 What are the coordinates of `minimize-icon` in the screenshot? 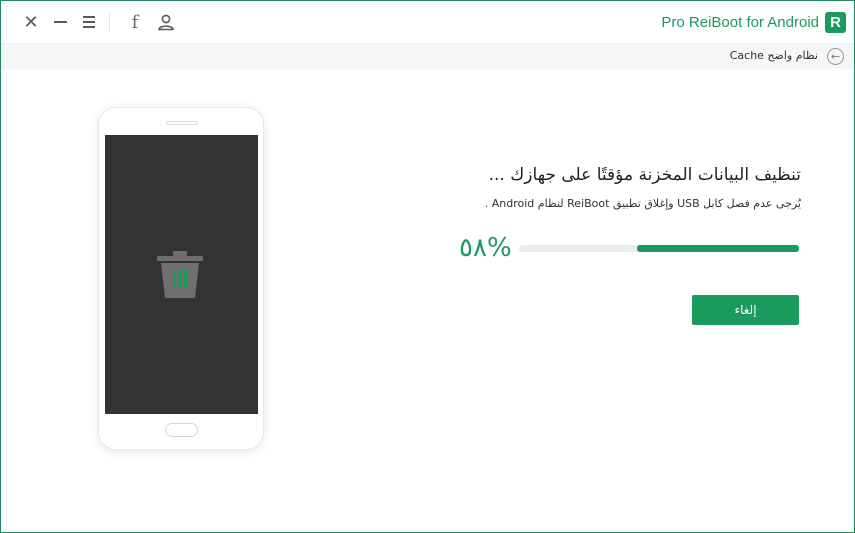 It's located at (60, 22).